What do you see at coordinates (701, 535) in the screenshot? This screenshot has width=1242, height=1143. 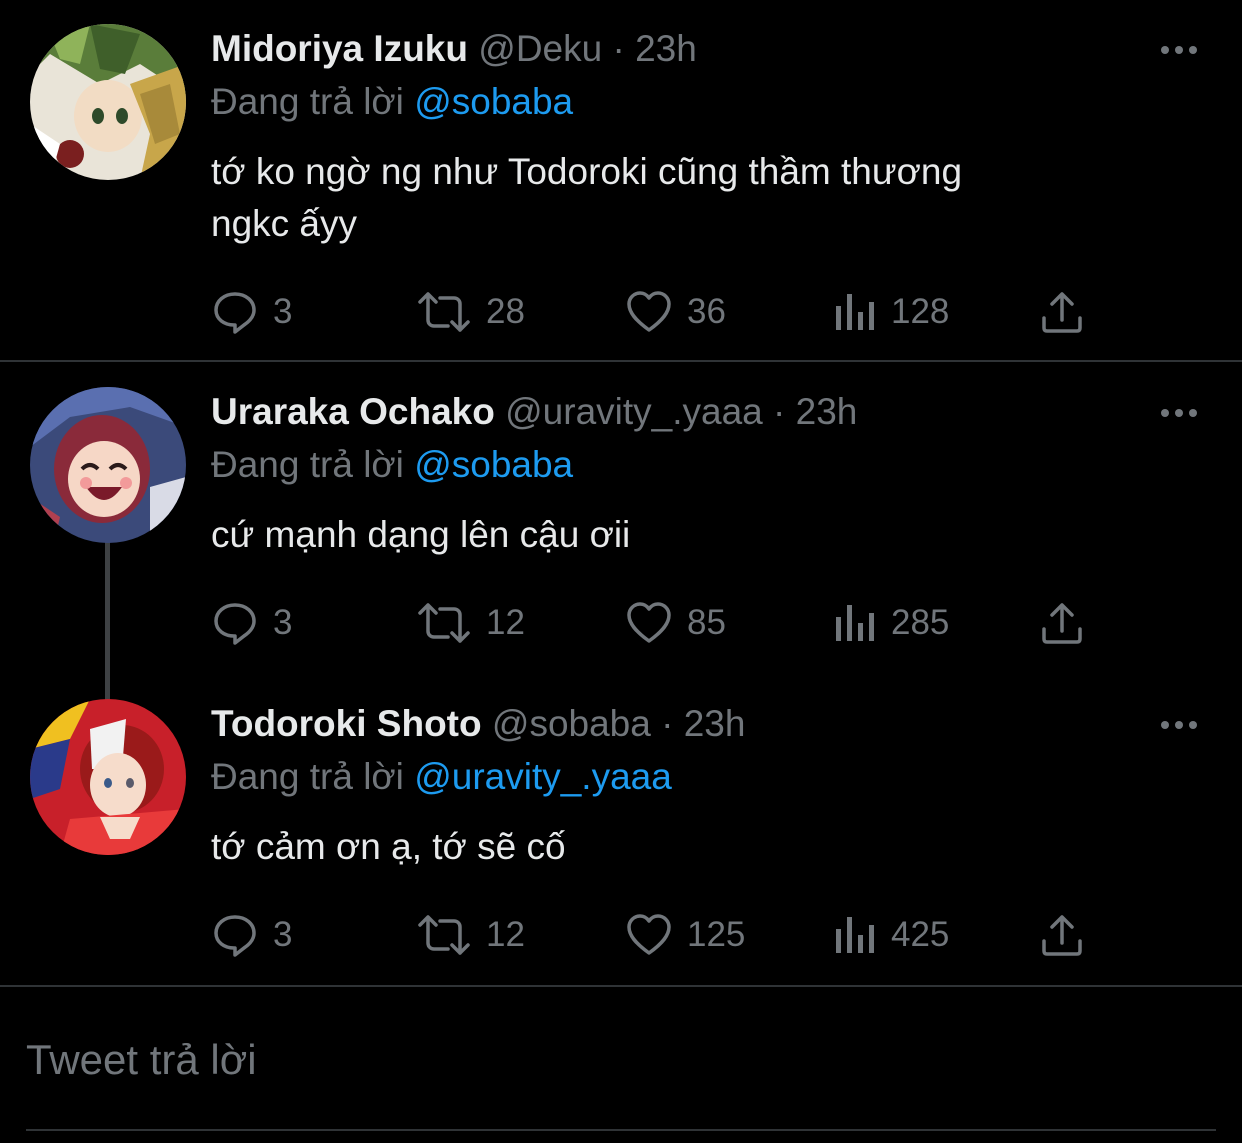 I see `tweet-text: cứ mạnh dạng lên cậu ơii` at bounding box center [701, 535].